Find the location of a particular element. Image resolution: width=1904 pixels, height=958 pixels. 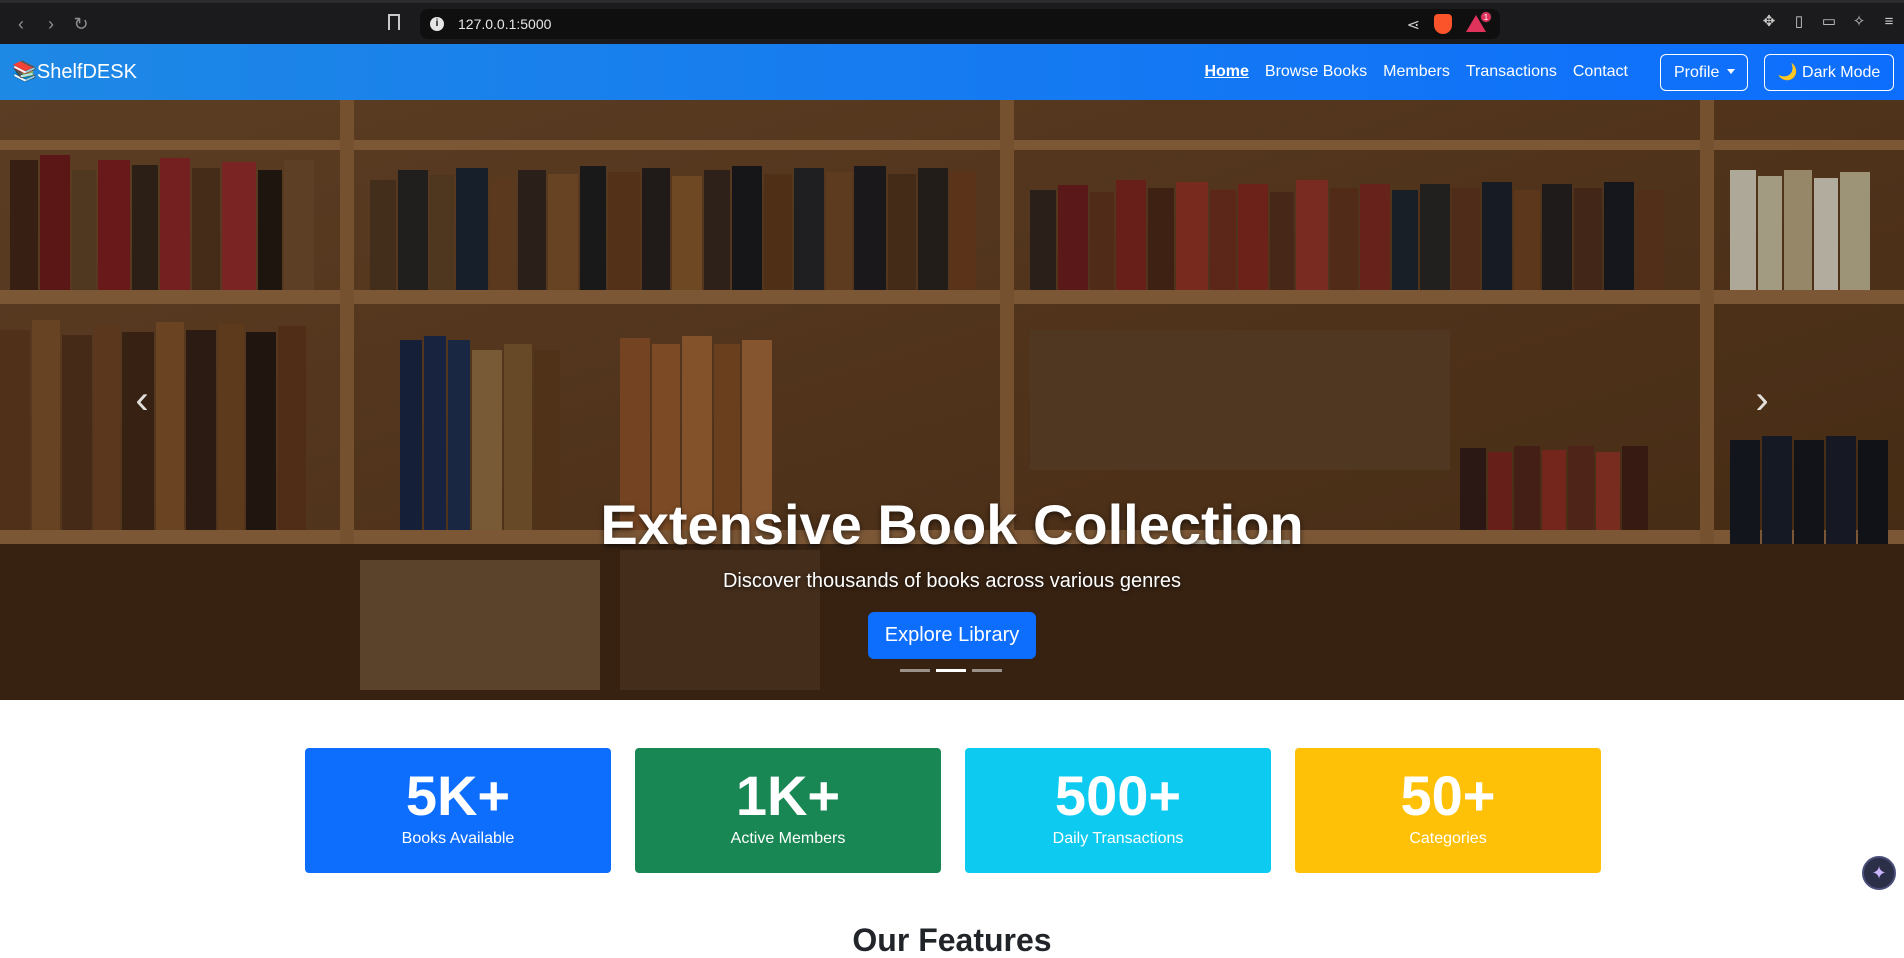

nav-link-browse-books: Browse Books is located at coordinates (1316, 72).